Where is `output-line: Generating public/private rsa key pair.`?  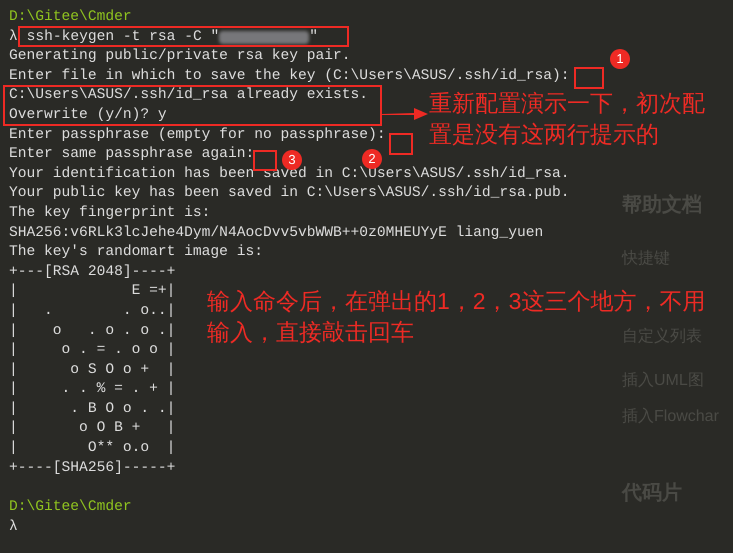 output-line: Generating public/private rsa key pair. is located at coordinates (180, 56).